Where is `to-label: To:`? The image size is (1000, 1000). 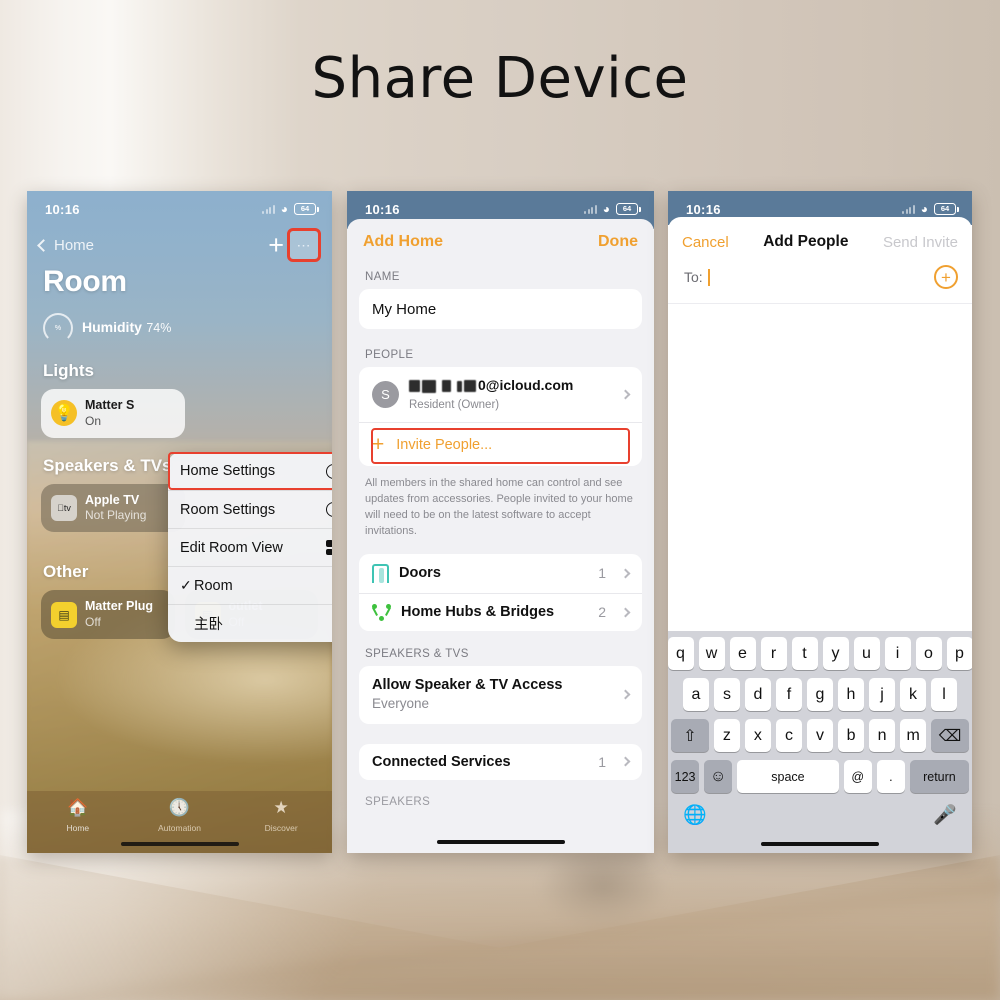
to-label: To: is located at coordinates (693, 277).